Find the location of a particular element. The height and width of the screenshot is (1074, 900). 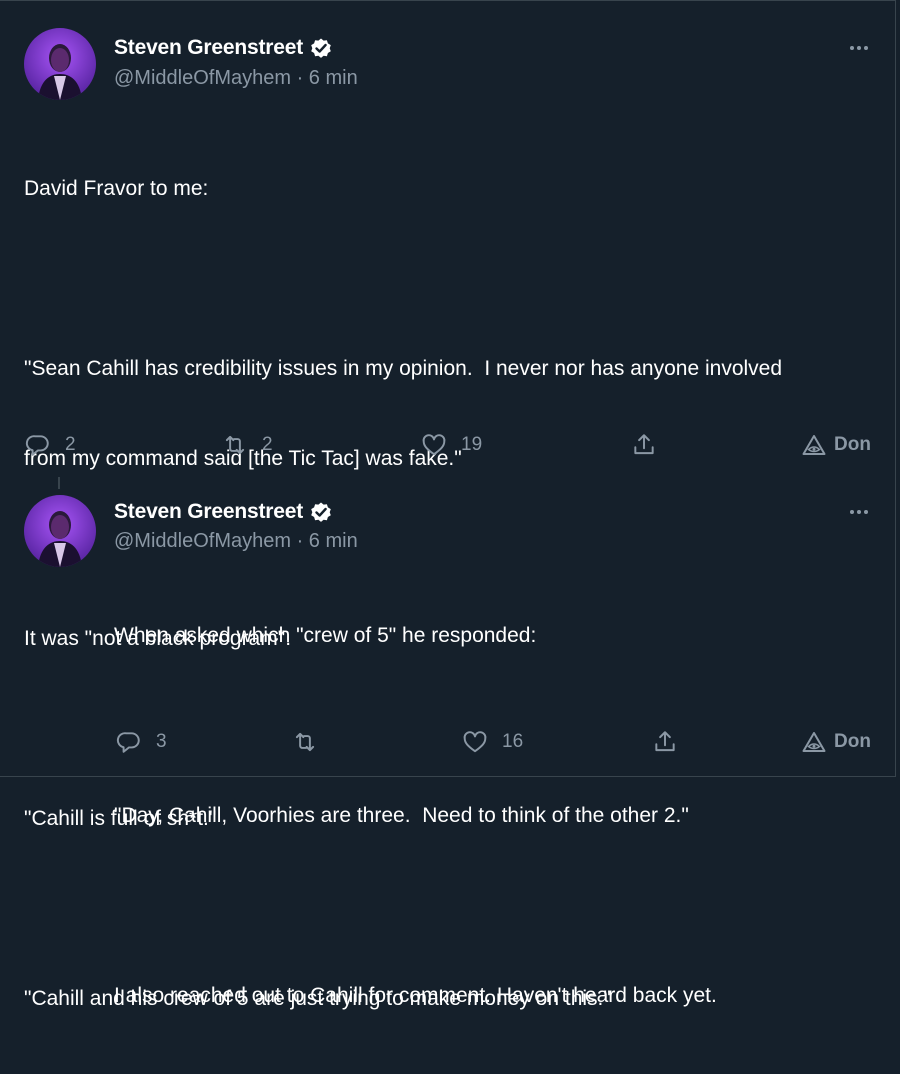

thread-connector is located at coordinates (59, 483).